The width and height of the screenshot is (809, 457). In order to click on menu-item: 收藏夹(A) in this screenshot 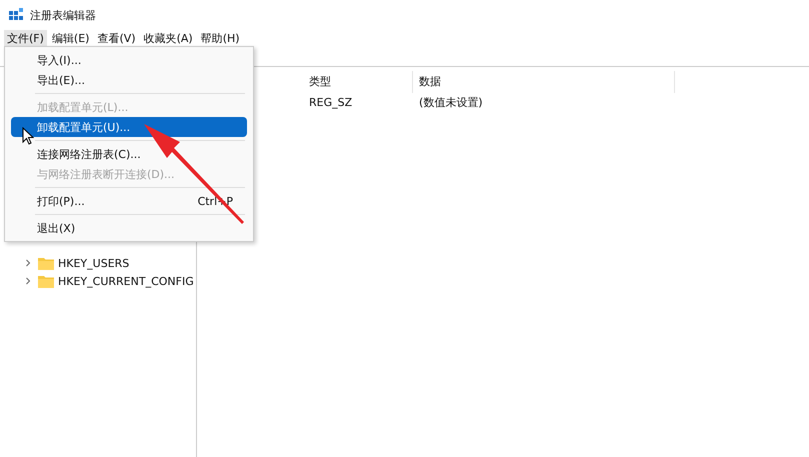, I will do `click(168, 38)`.